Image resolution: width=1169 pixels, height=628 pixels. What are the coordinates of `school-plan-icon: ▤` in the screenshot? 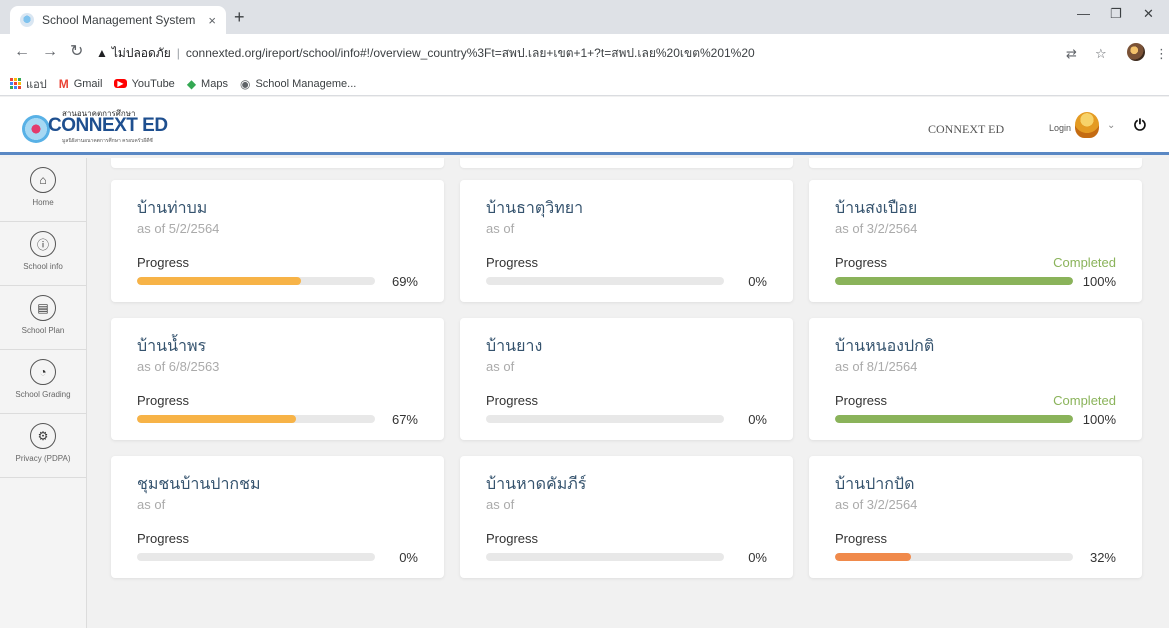 It's located at (43, 308).